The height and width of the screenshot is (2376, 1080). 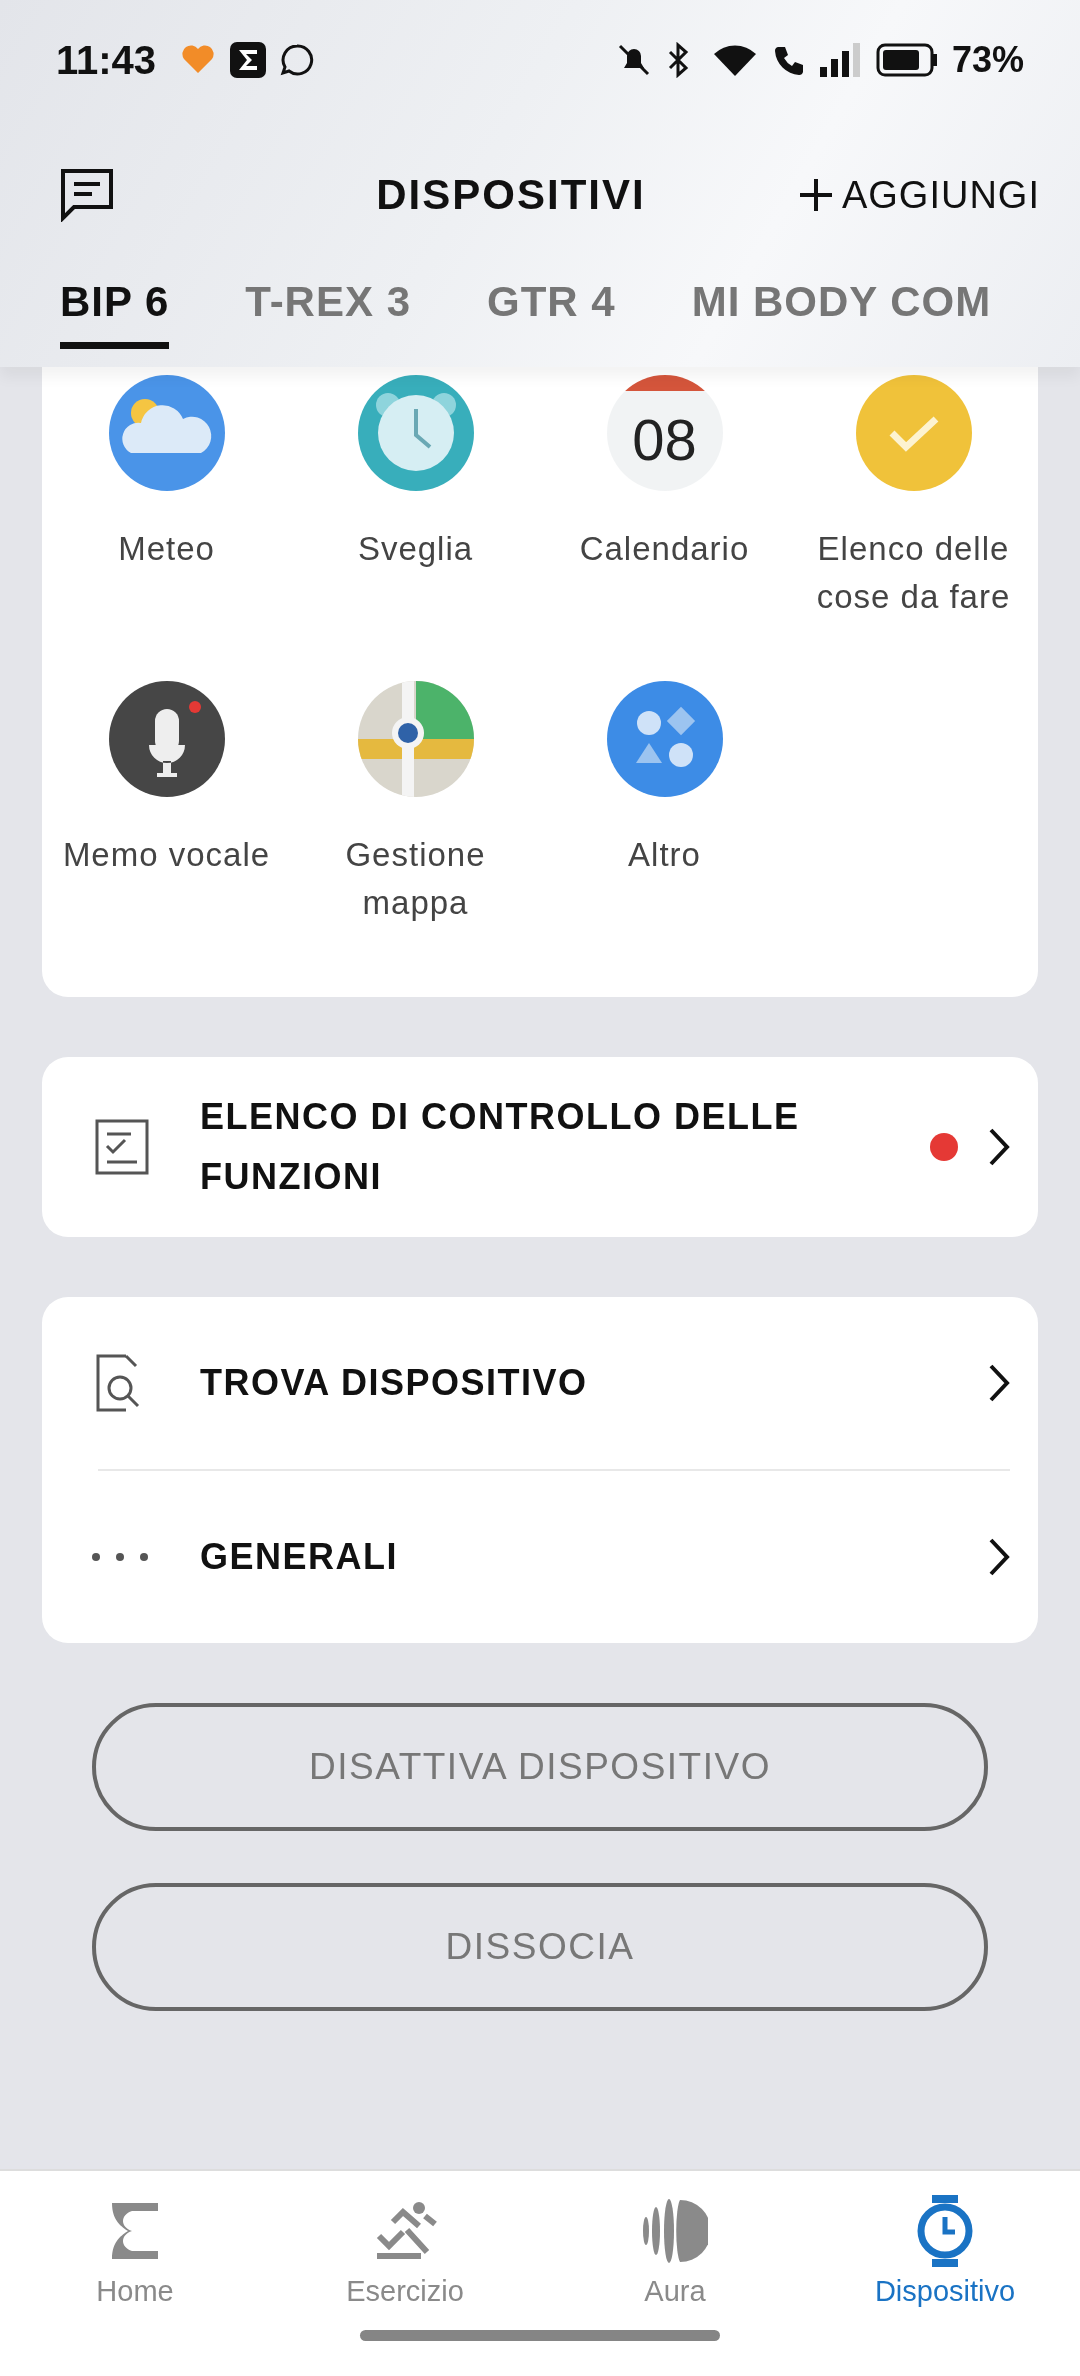 What do you see at coordinates (328, 309) in the screenshot?
I see `device-tab: T-REX 3` at bounding box center [328, 309].